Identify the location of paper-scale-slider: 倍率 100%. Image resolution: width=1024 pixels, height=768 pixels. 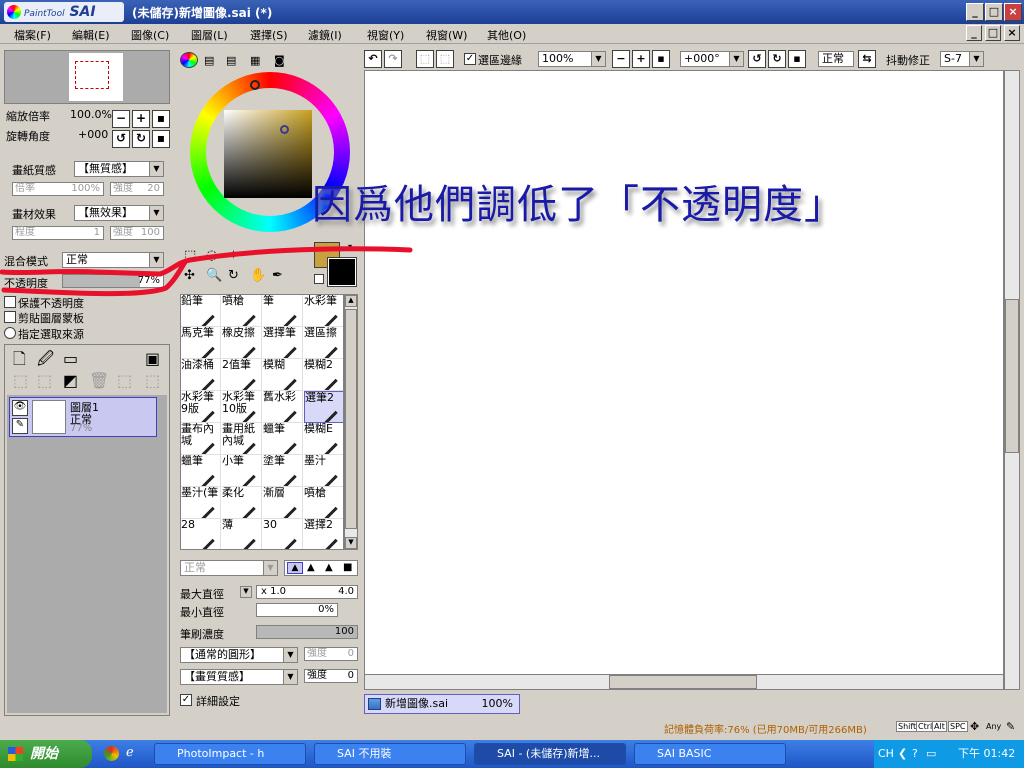
(58, 189).